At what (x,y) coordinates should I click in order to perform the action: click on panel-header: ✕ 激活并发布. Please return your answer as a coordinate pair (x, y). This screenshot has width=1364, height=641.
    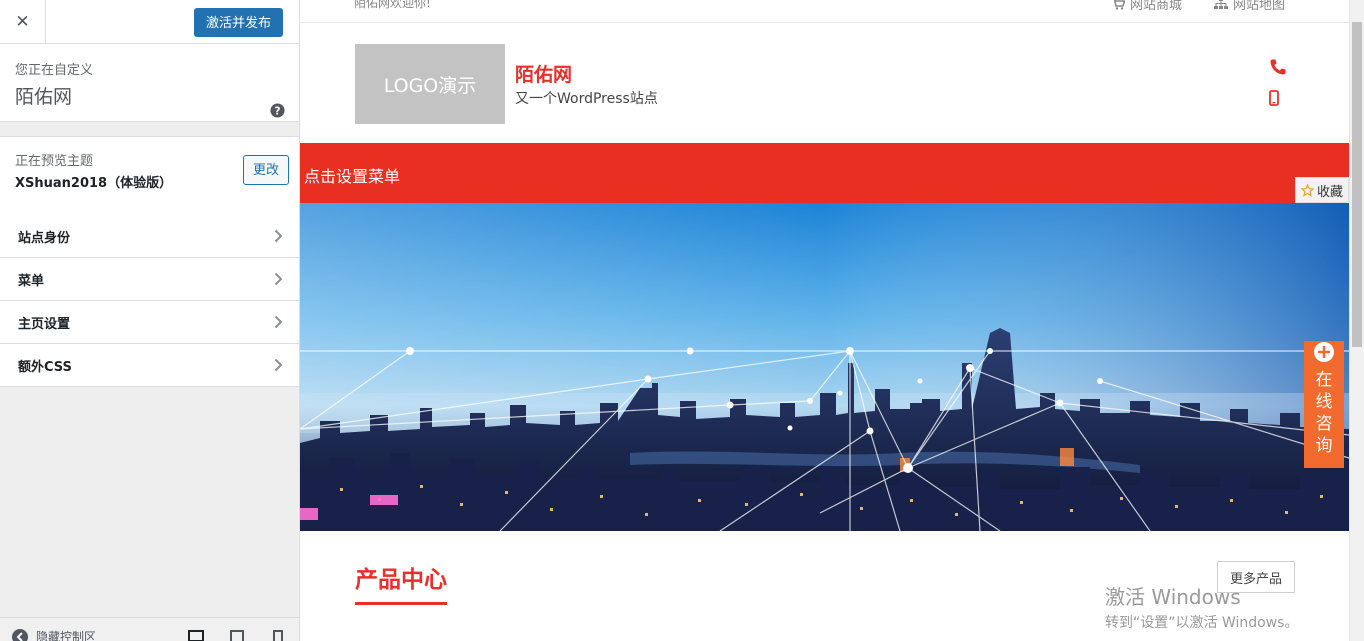
    Looking at the image, I should click on (149, 22).